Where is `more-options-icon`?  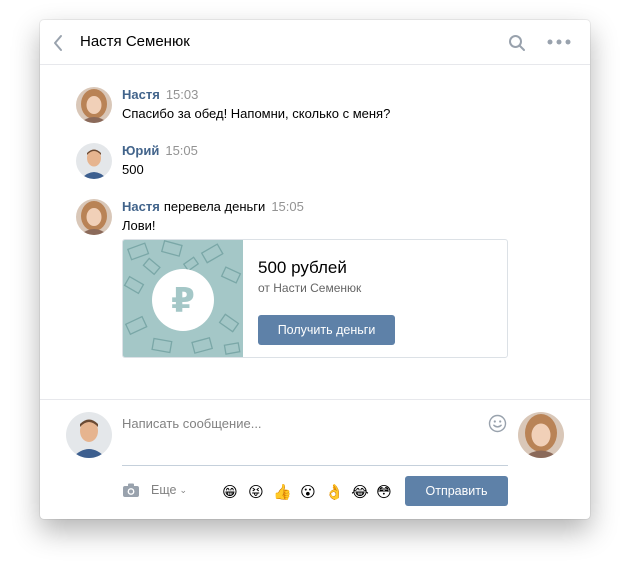
more-options-icon is located at coordinates (559, 42).